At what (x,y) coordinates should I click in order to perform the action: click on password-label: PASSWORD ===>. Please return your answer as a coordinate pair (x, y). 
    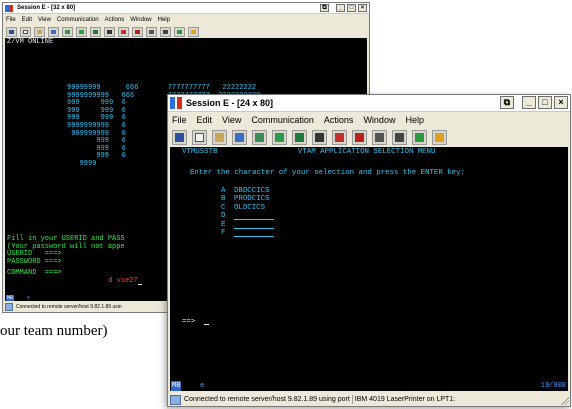
    Looking at the image, I should click on (34, 261).